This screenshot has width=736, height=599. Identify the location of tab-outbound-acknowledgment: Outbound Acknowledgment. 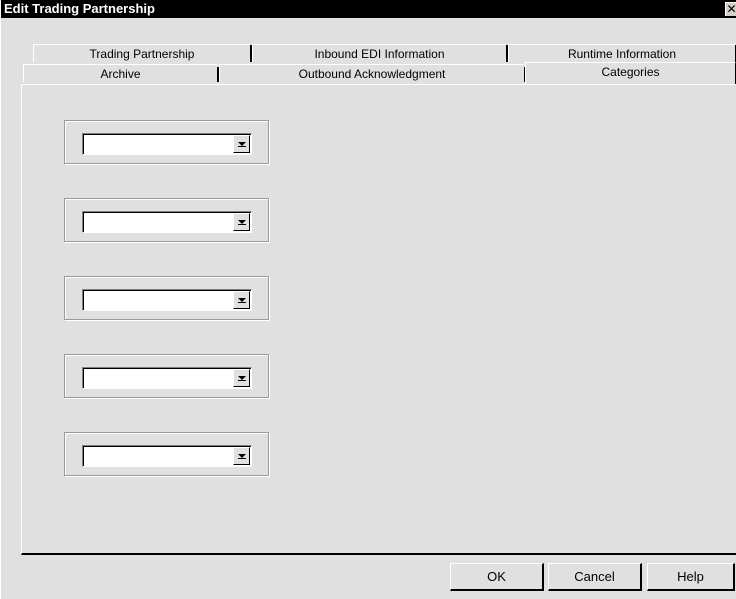
(372, 73).